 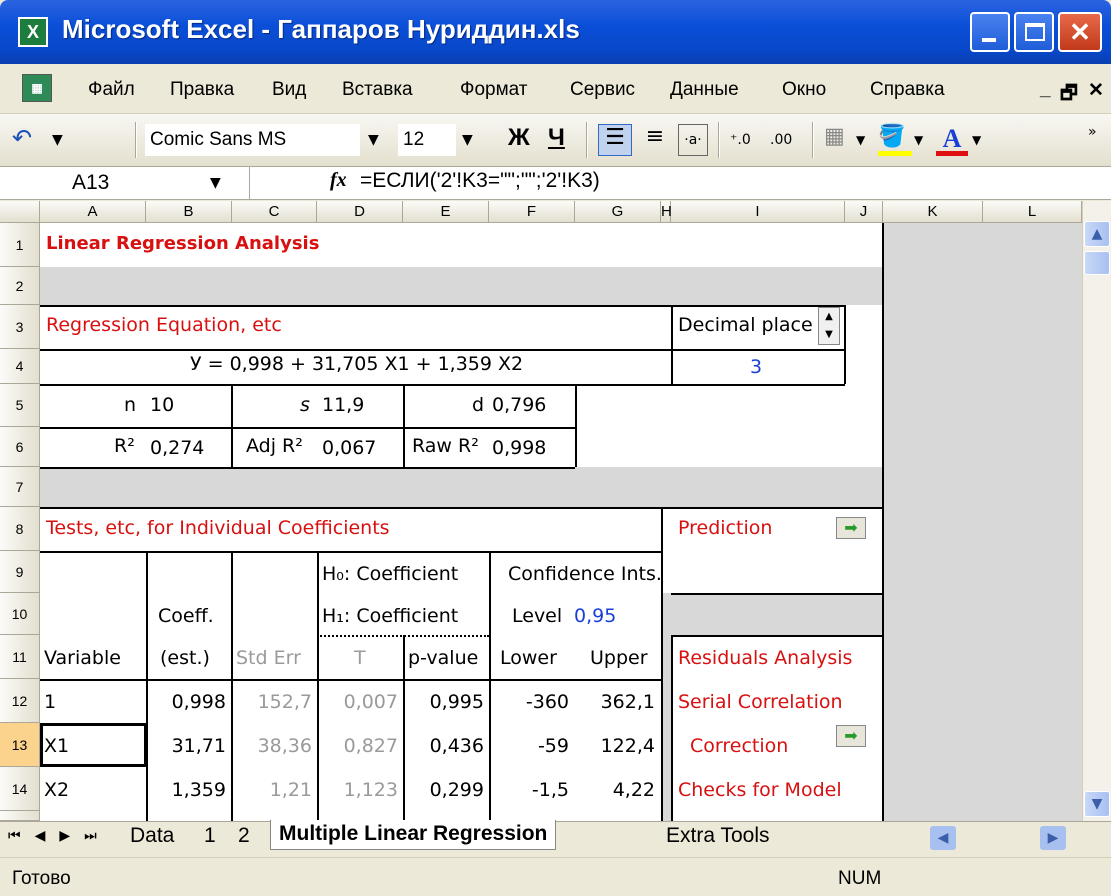 I want to click on minimize-button, so click(x=990, y=32).